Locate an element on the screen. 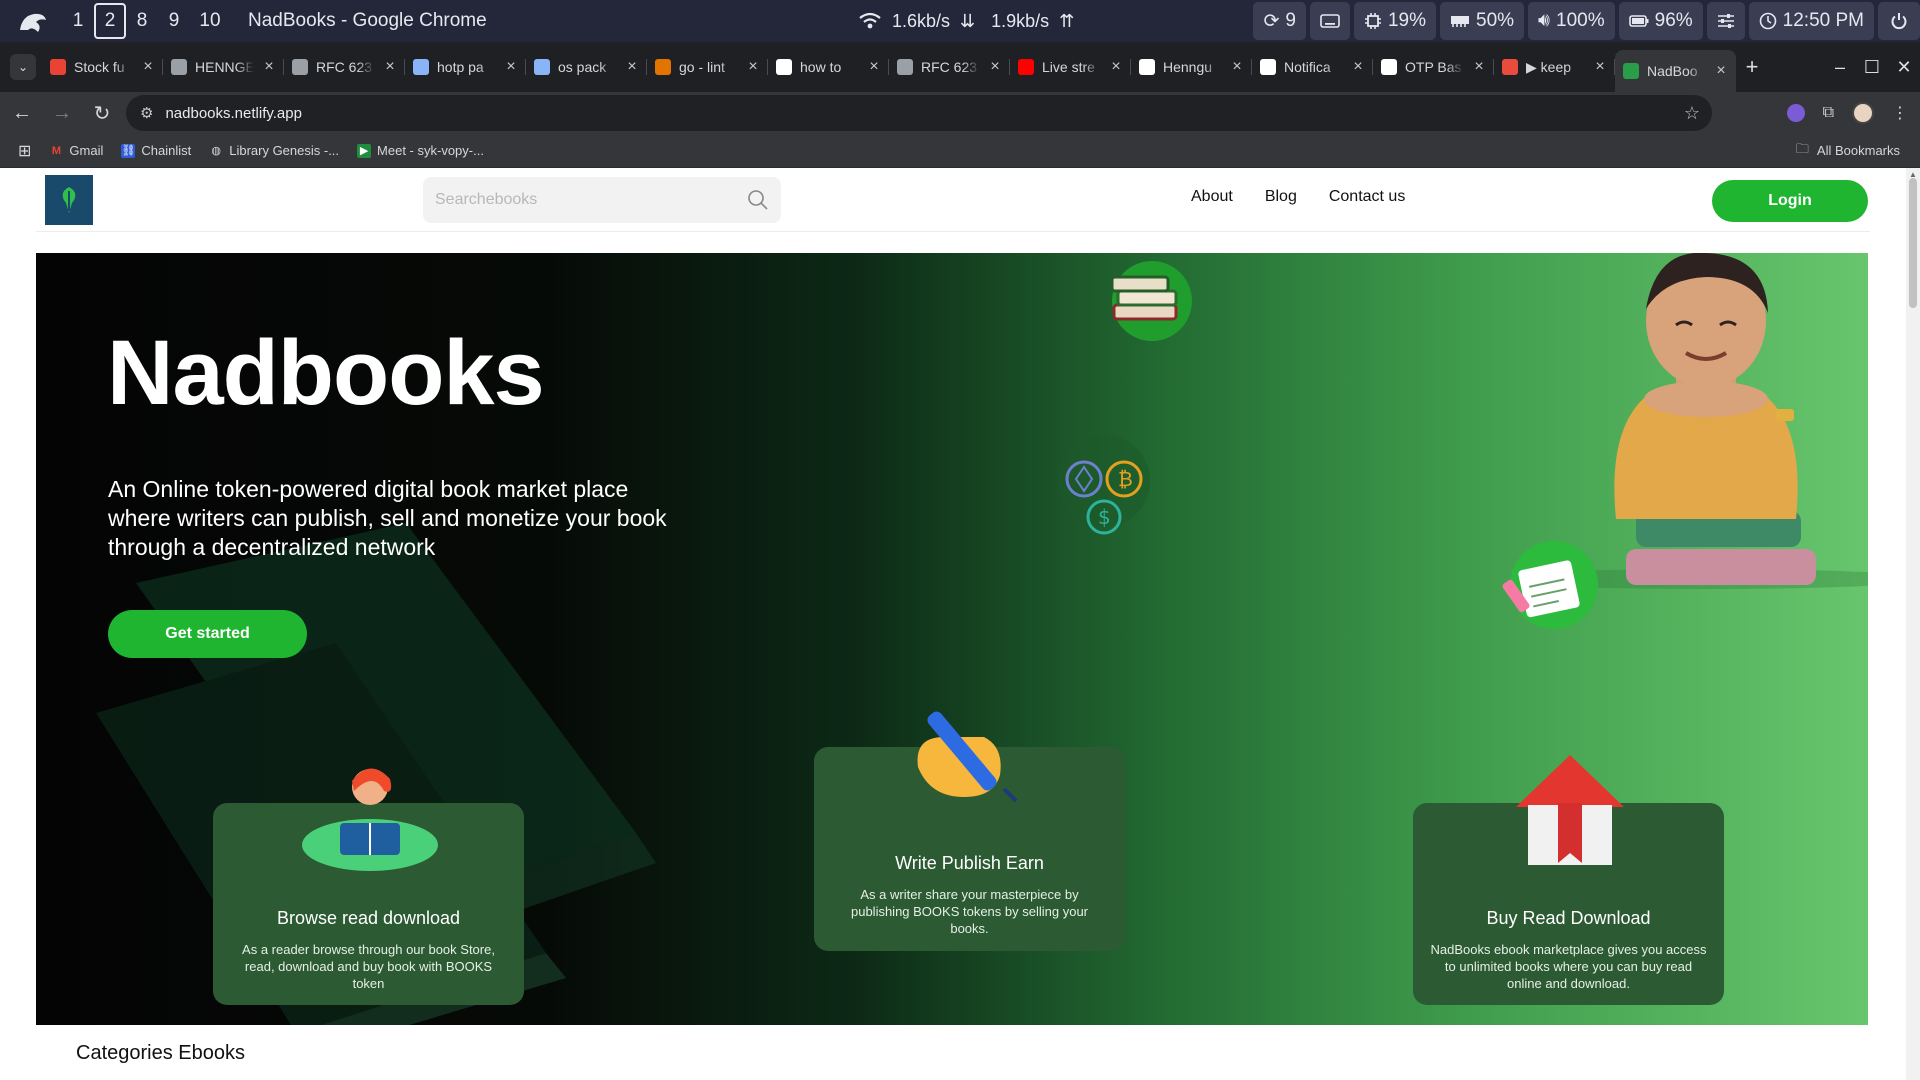  browser-tab: os pack × is located at coordinates (586, 67).